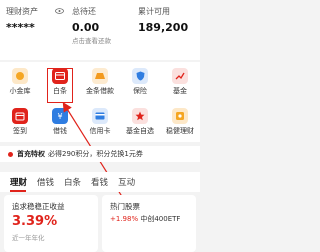  What do you see at coordinates (18, 191) in the screenshot?
I see `active-tab-indicator` at bounding box center [18, 191].